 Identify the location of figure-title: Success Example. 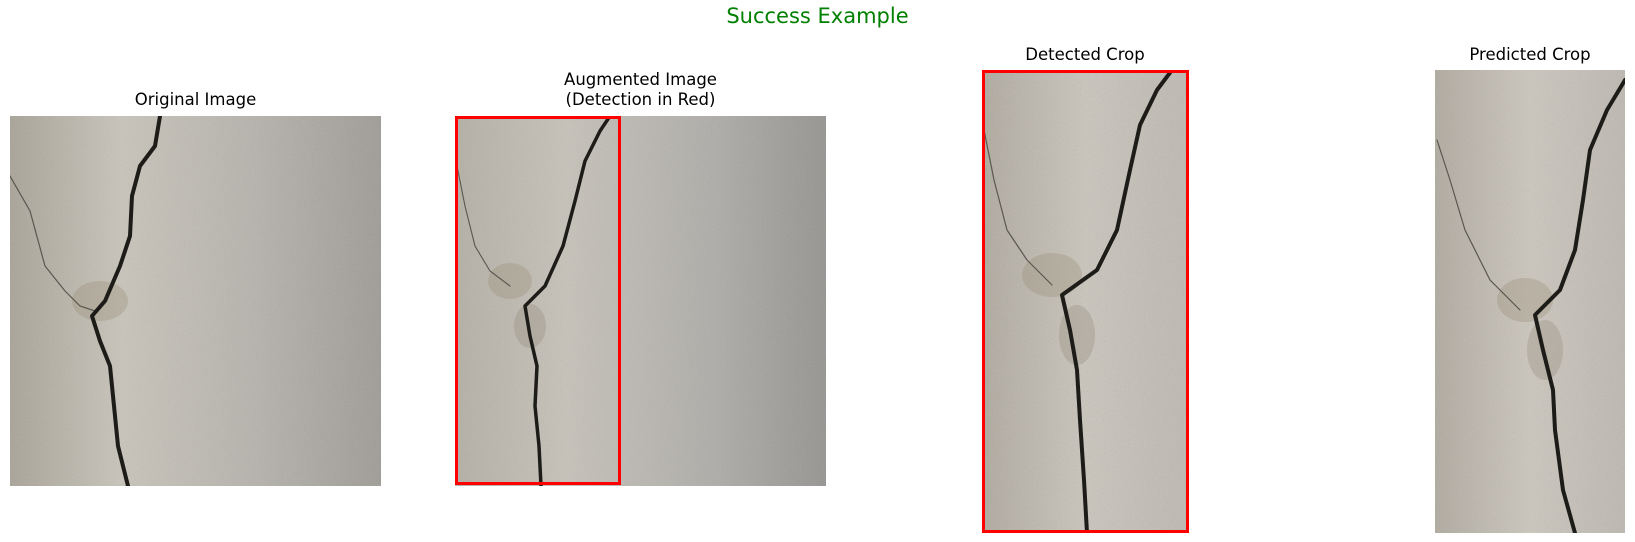
(817, 16).